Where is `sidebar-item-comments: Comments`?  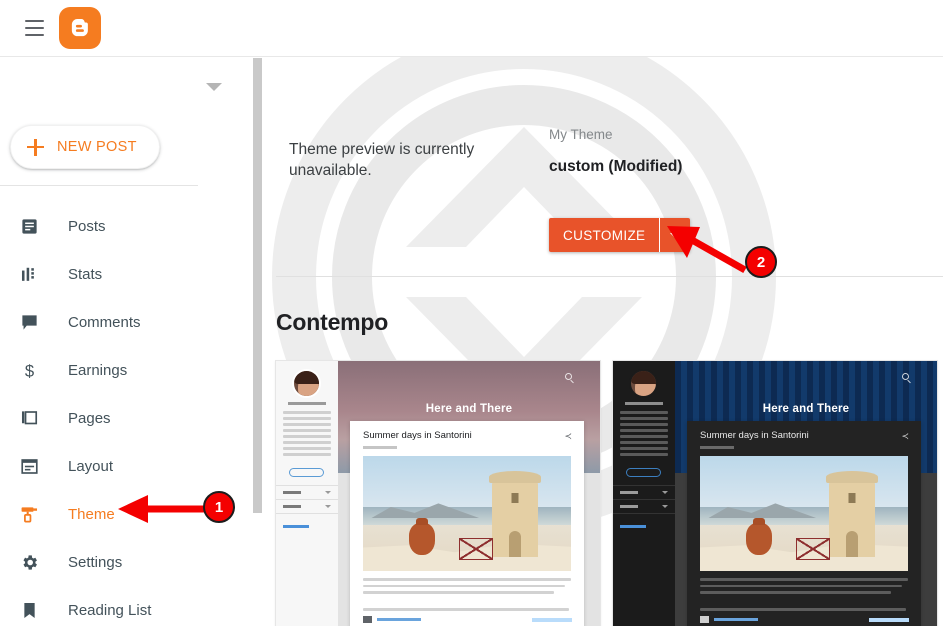
sidebar-item-comments: Comments is located at coordinates (126, 322).